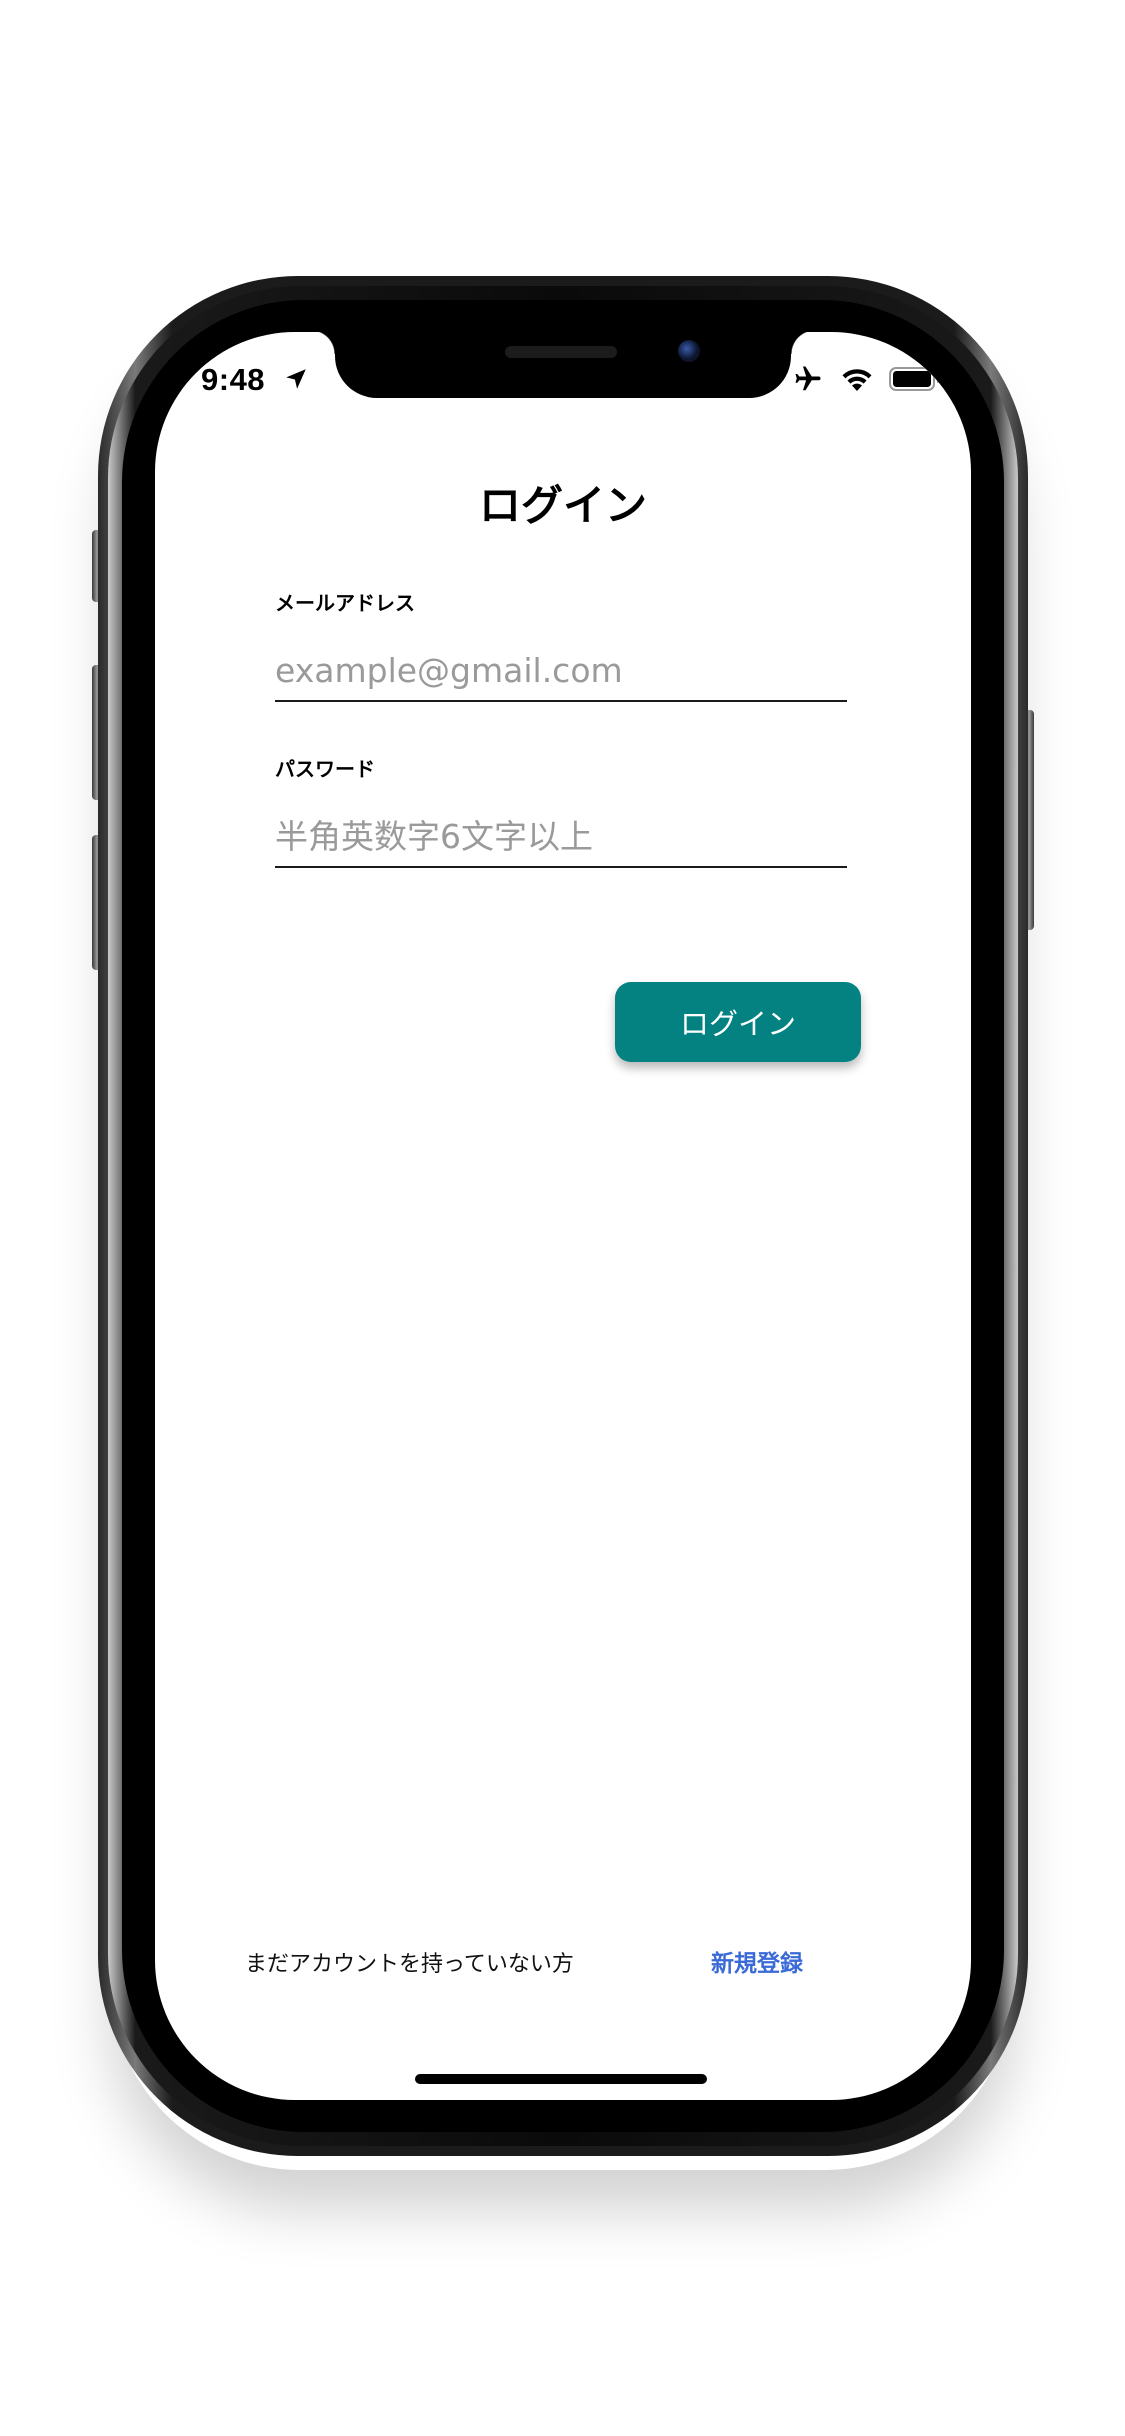 This screenshot has width=1125, height=2436. Describe the element at coordinates (563, 365) in the screenshot. I see `notch` at that location.